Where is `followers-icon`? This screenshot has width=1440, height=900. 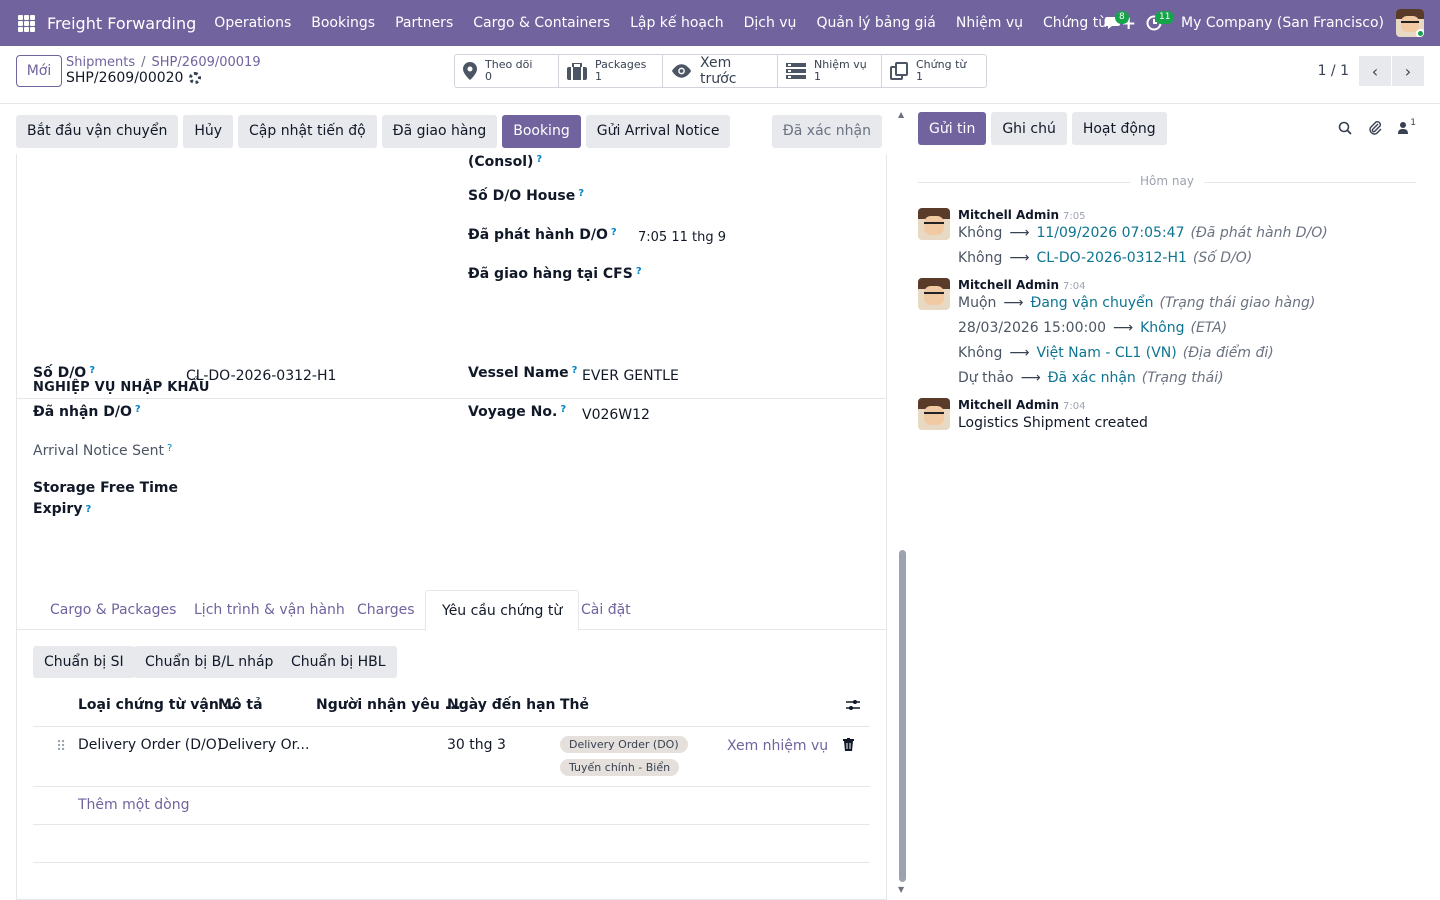
followers-icon is located at coordinates (1403, 128).